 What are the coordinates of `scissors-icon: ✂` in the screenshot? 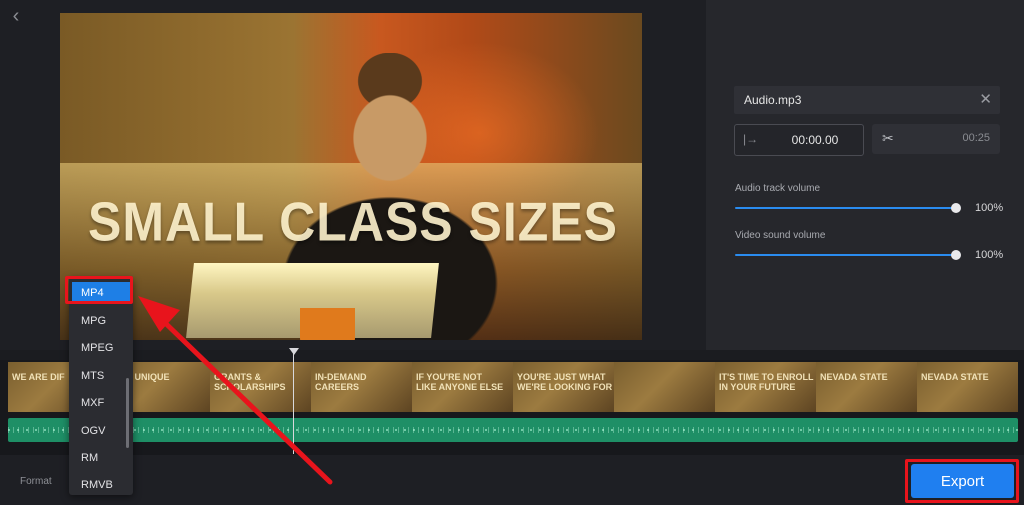 It's located at (888, 138).